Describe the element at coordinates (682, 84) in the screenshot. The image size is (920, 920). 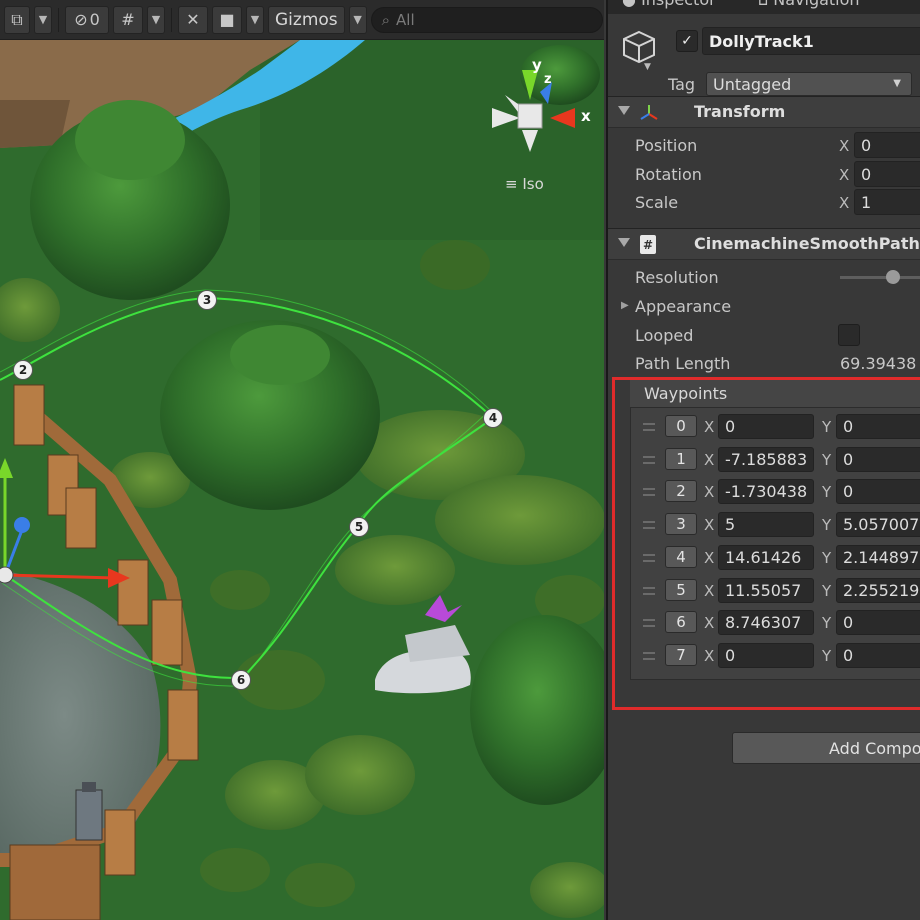
I see `tag-label: Tag` at that location.